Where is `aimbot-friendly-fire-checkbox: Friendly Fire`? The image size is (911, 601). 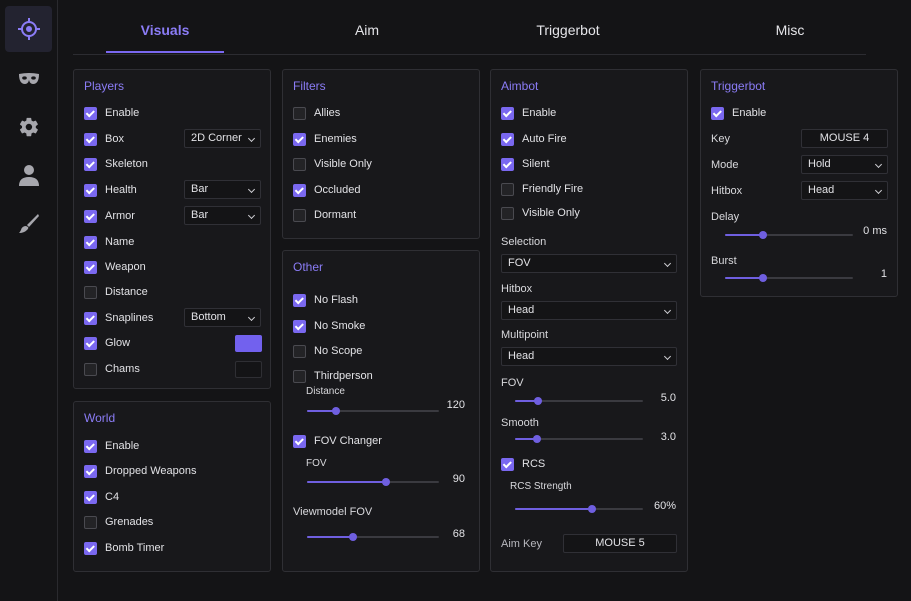
aimbot-friendly-fire-checkbox: Friendly Fire is located at coordinates (542, 189).